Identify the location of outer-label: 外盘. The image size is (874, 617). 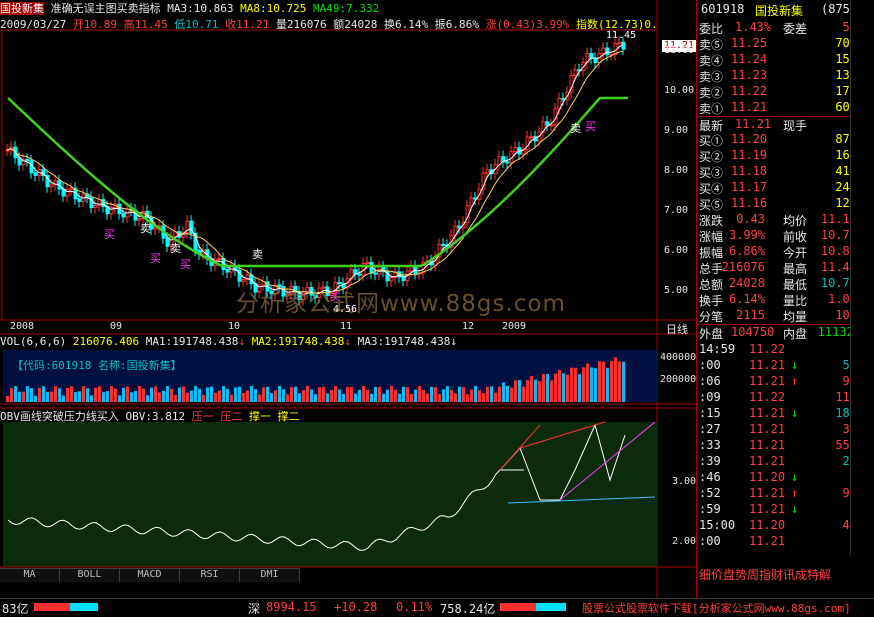
(711, 334).